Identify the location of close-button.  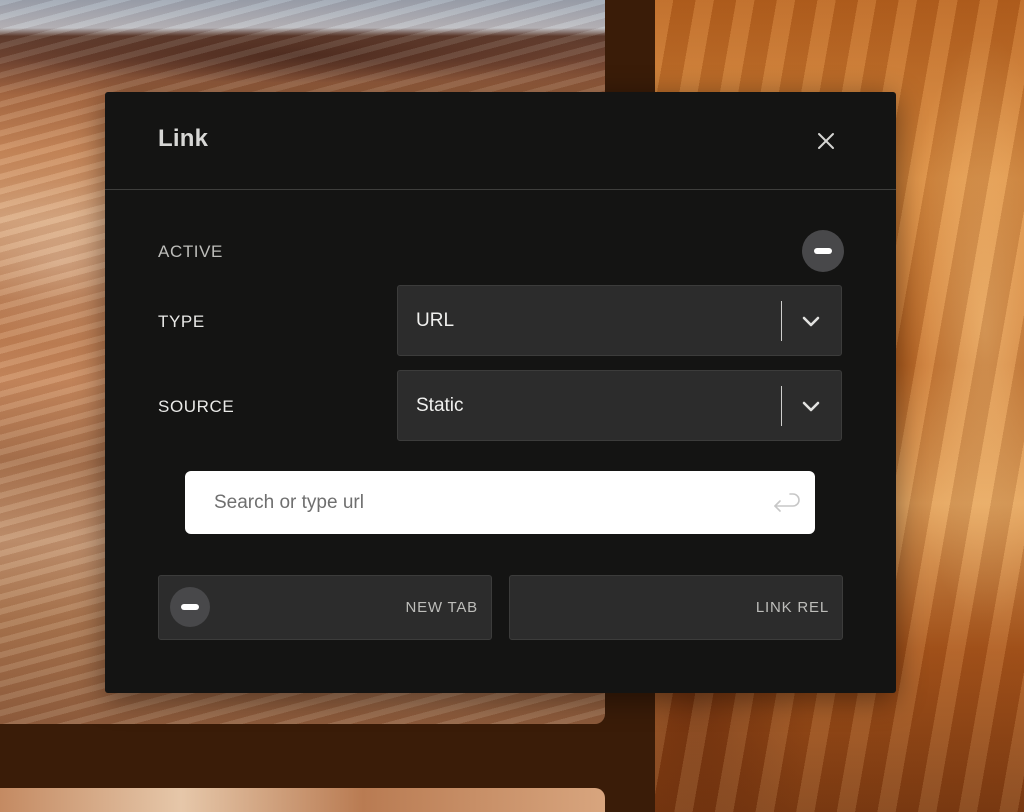
(826, 141).